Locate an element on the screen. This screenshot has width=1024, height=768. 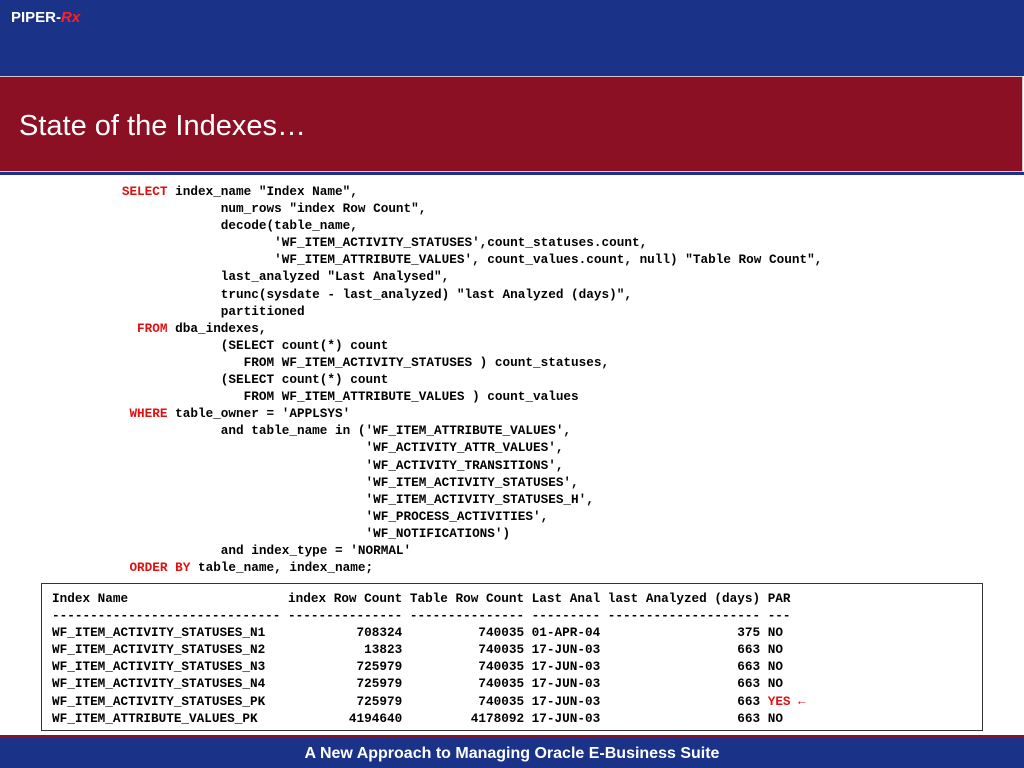
sql-line: 'WF_ACTIVITY_ATTR_VALUES', is located at coordinates (281, 447).